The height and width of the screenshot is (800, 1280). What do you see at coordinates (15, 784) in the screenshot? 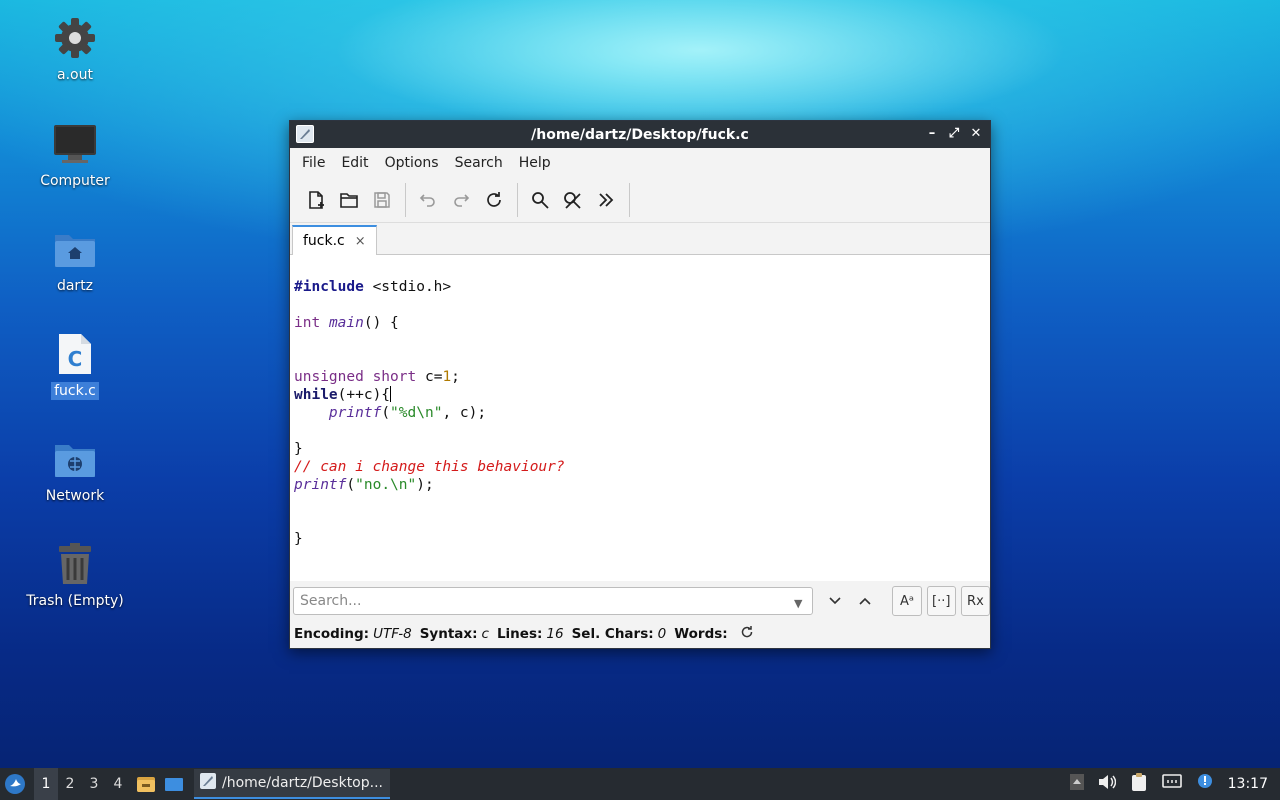
I see `start-menu-icon` at bounding box center [15, 784].